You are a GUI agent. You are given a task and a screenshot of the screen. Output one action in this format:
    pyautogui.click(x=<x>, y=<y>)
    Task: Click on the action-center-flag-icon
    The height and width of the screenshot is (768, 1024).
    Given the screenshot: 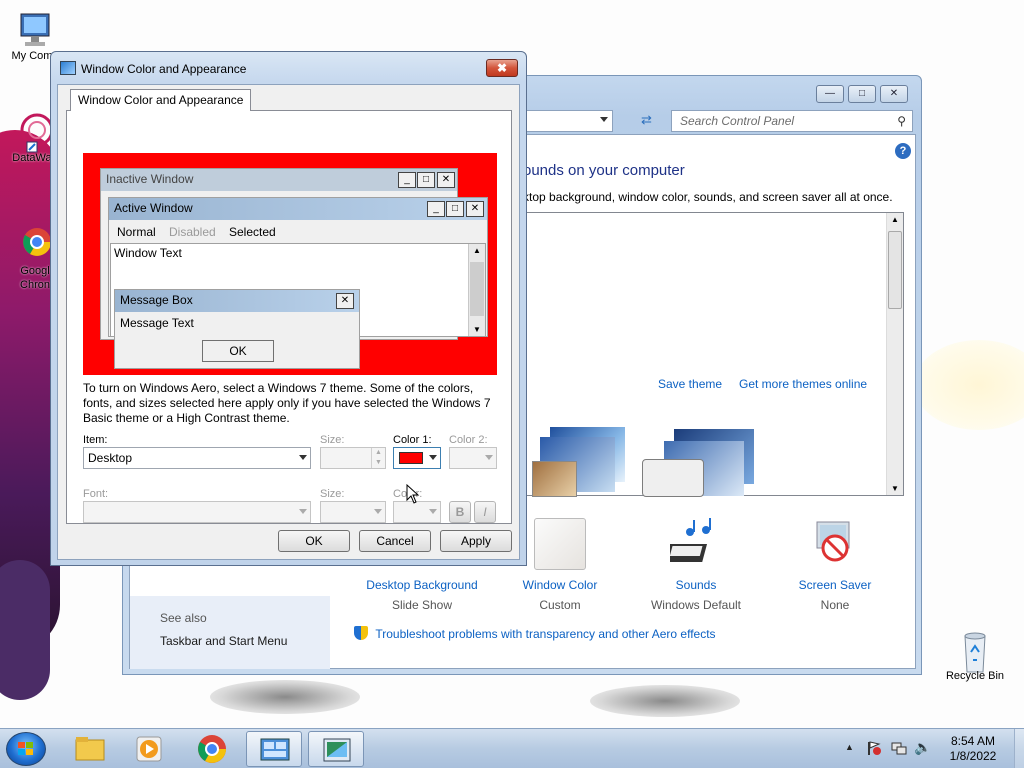 What is the action you would take?
    pyautogui.click(x=874, y=748)
    